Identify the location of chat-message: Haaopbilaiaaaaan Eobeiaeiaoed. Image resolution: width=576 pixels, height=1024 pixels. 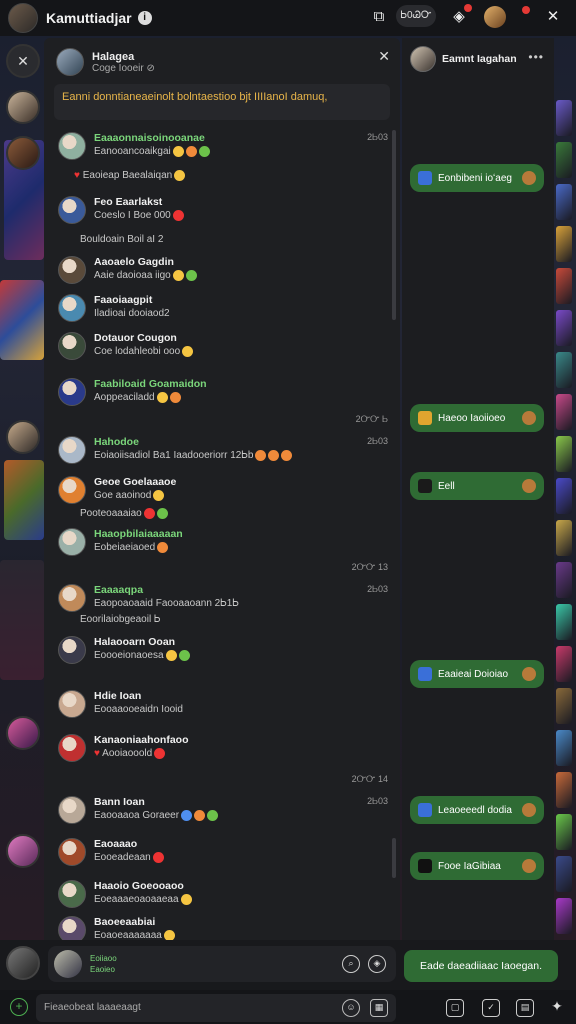
(223, 543).